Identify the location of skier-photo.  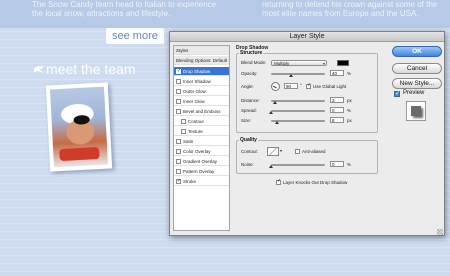
(79, 127).